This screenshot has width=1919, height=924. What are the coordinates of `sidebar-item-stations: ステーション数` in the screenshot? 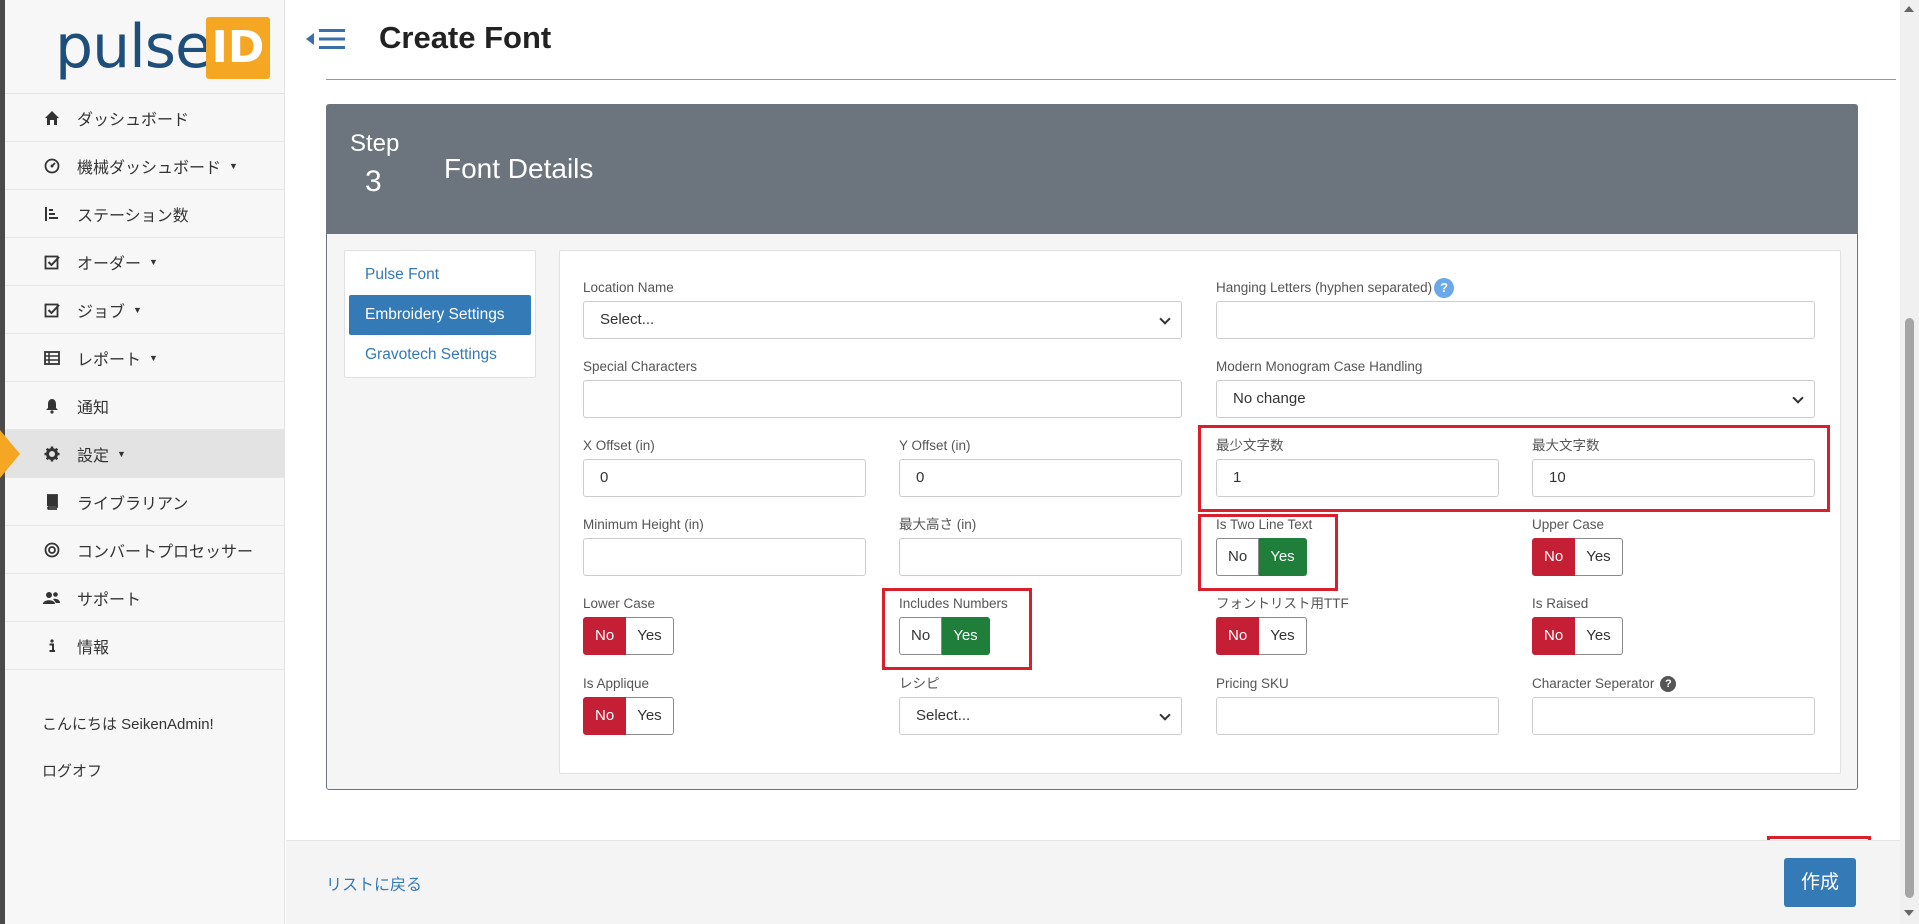 It's located at (144, 214).